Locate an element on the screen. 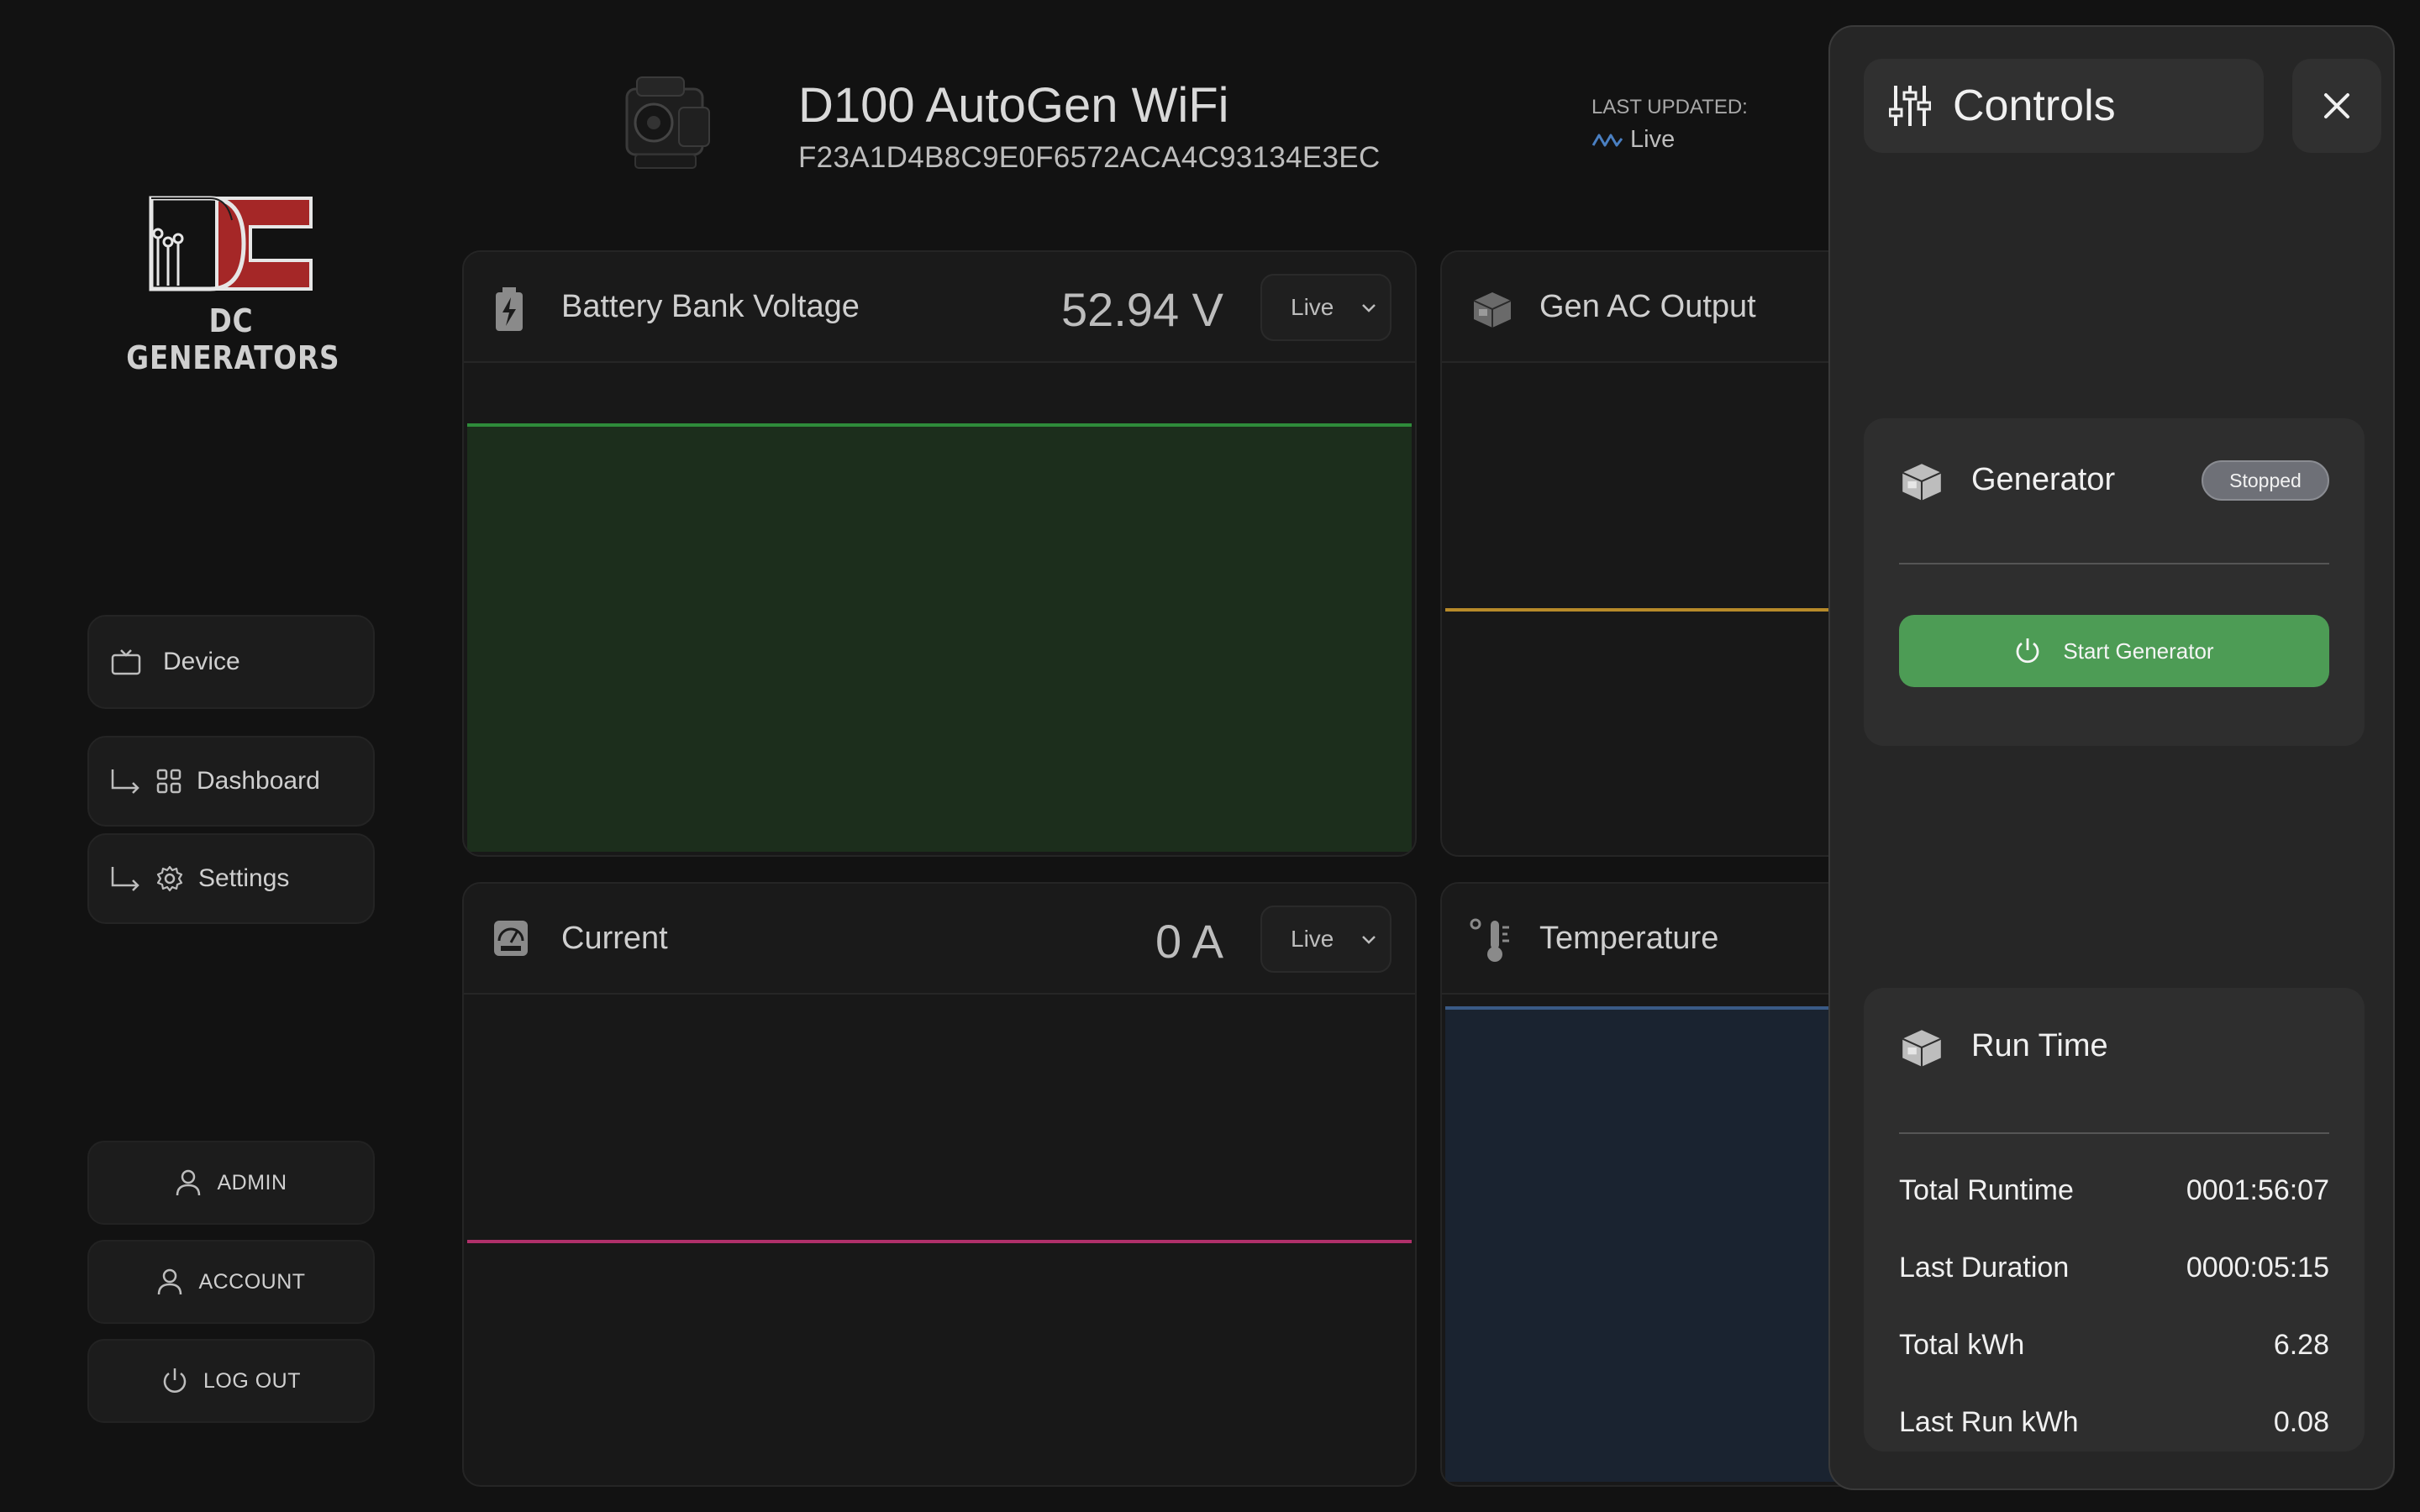  close-icon is located at coordinates (2336, 105).